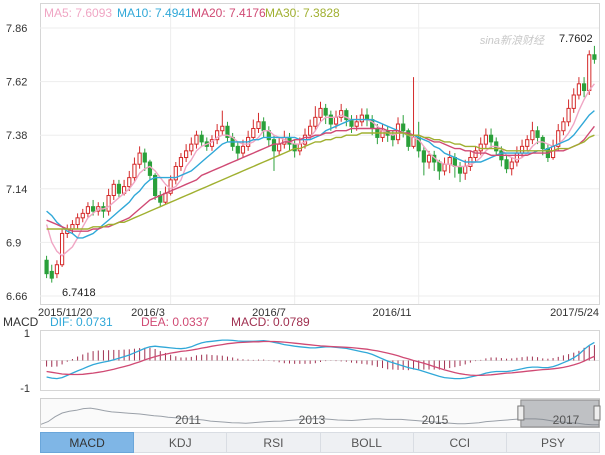  What do you see at coordinates (312, 420) in the screenshot?
I see `navigator-year-label: 2013` at bounding box center [312, 420].